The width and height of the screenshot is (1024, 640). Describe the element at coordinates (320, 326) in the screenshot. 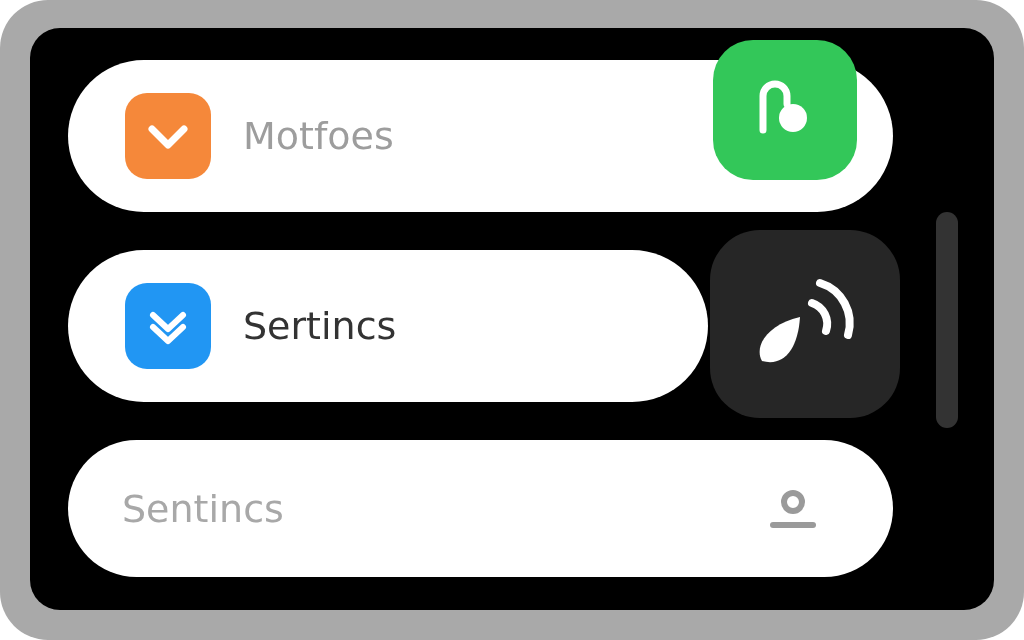

I see `item-label: Sertincs` at that location.